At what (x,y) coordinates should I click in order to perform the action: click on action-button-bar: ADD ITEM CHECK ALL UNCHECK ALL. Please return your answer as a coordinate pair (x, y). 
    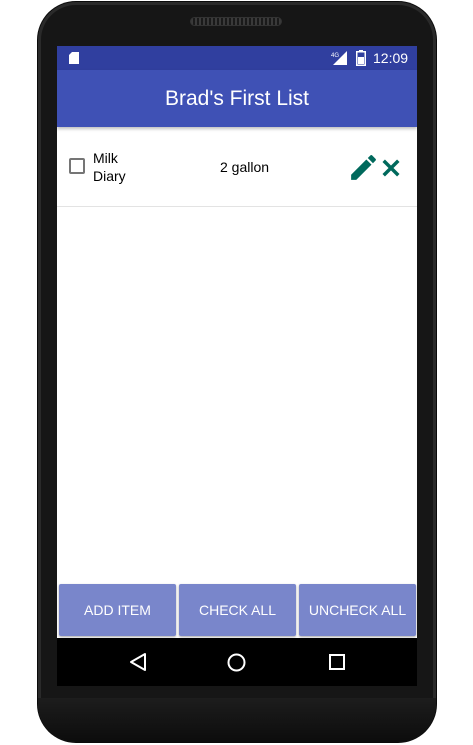
    Looking at the image, I should click on (237, 610).